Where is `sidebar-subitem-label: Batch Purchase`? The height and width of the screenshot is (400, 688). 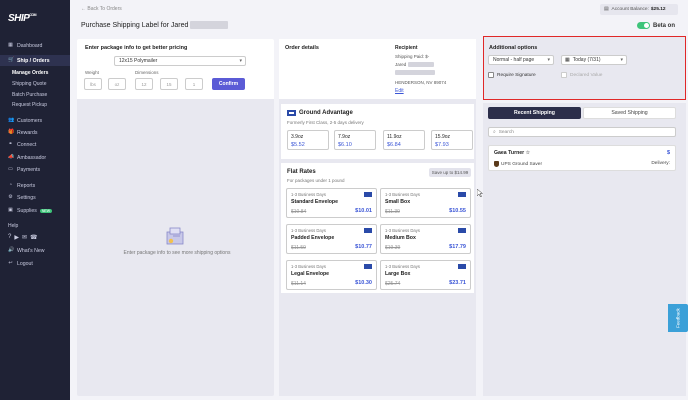
sidebar-subitem-label: Batch Purchase is located at coordinates (30, 95).